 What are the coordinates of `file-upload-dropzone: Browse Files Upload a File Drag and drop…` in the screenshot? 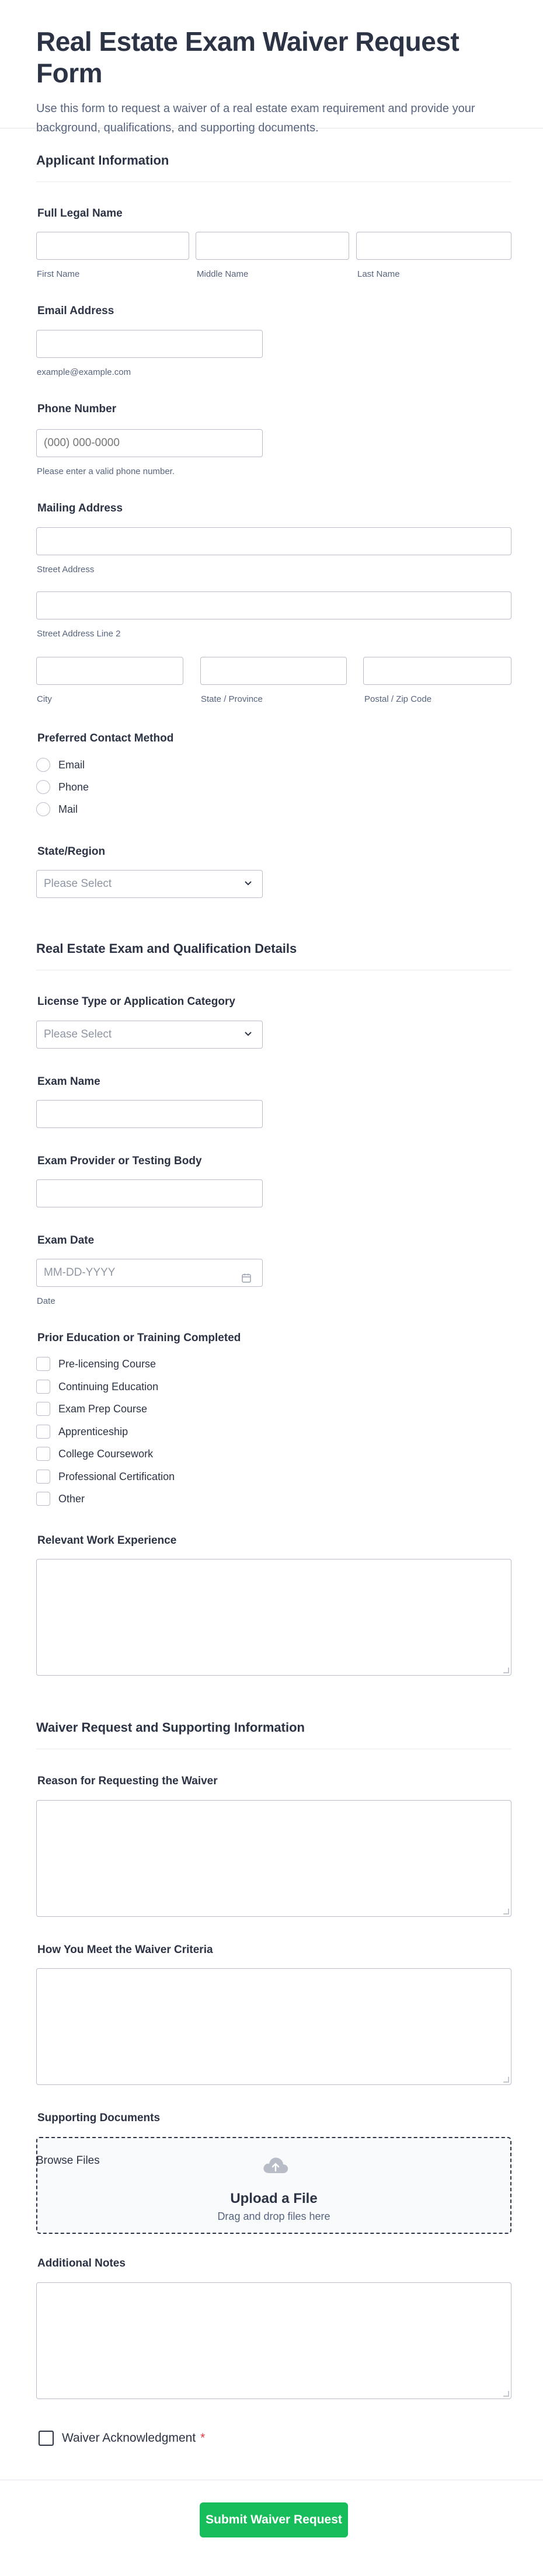 It's located at (273, 2185).